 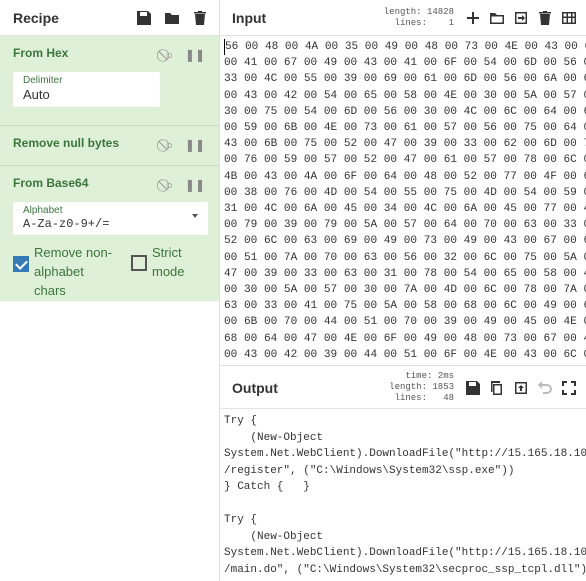 What do you see at coordinates (521, 388) in the screenshot?
I see `replace-input-icon` at bounding box center [521, 388].